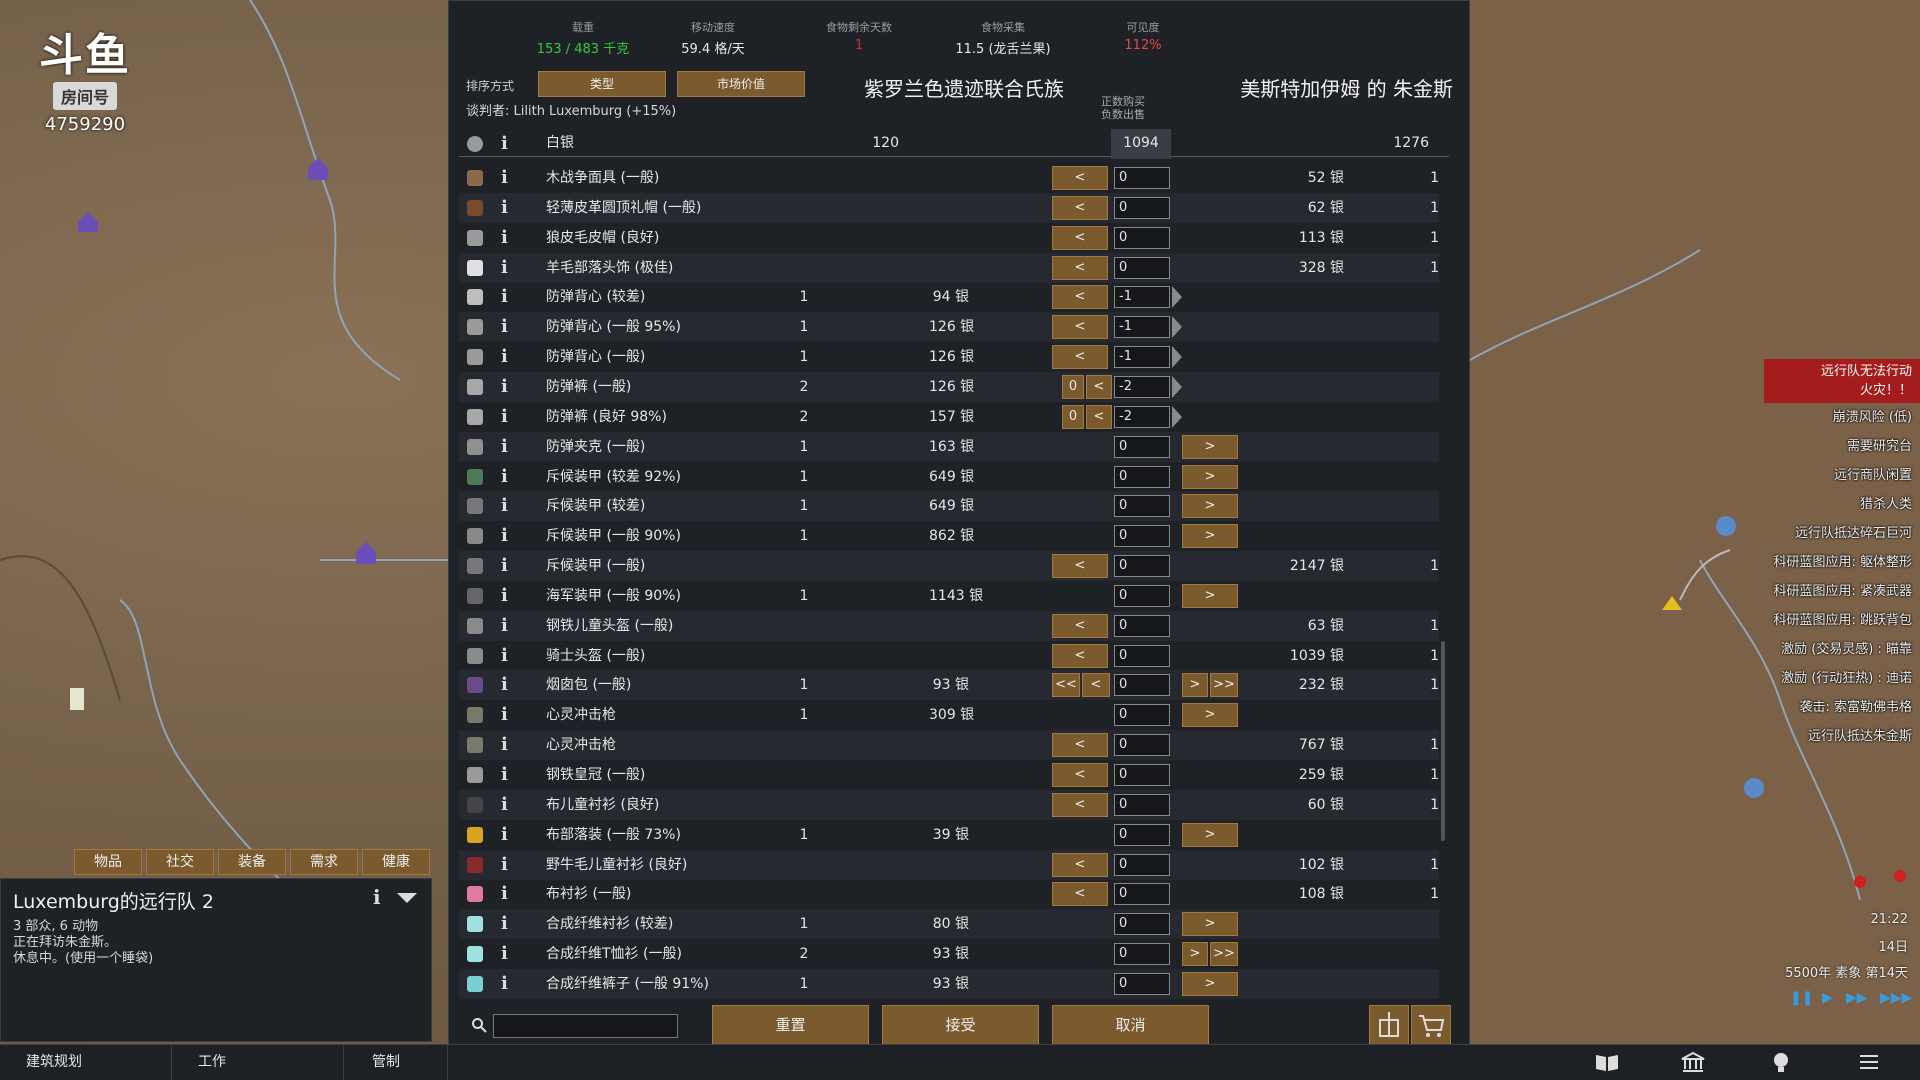  What do you see at coordinates (1827, 998) in the screenshot?
I see `play-icon: ▶` at bounding box center [1827, 998].